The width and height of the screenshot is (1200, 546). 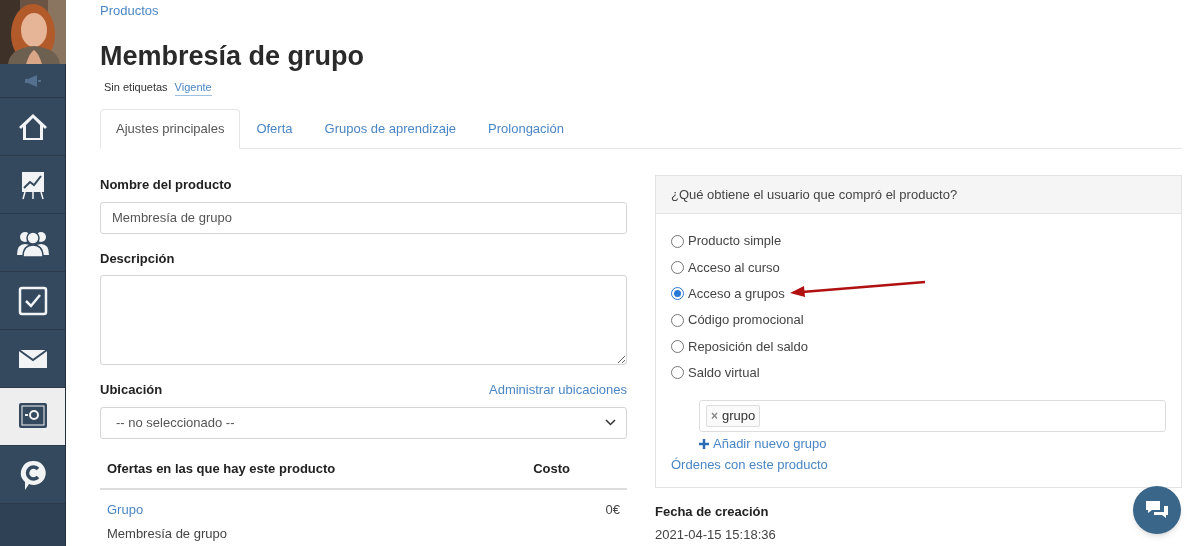 I want to click on radio-label: Código promocional, so click(x=746, y=320).